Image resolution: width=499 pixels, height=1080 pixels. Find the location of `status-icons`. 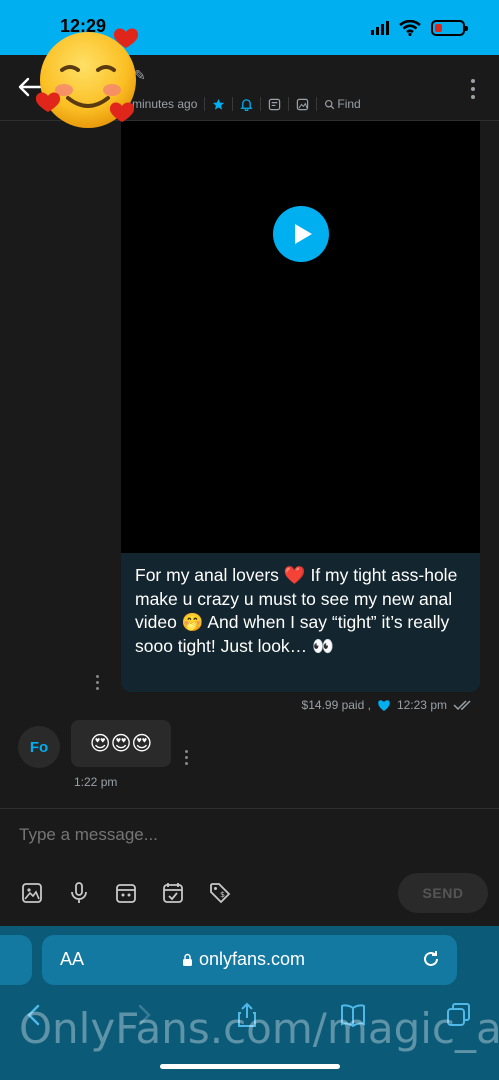

status-icons is located at coordinates (419, 28).